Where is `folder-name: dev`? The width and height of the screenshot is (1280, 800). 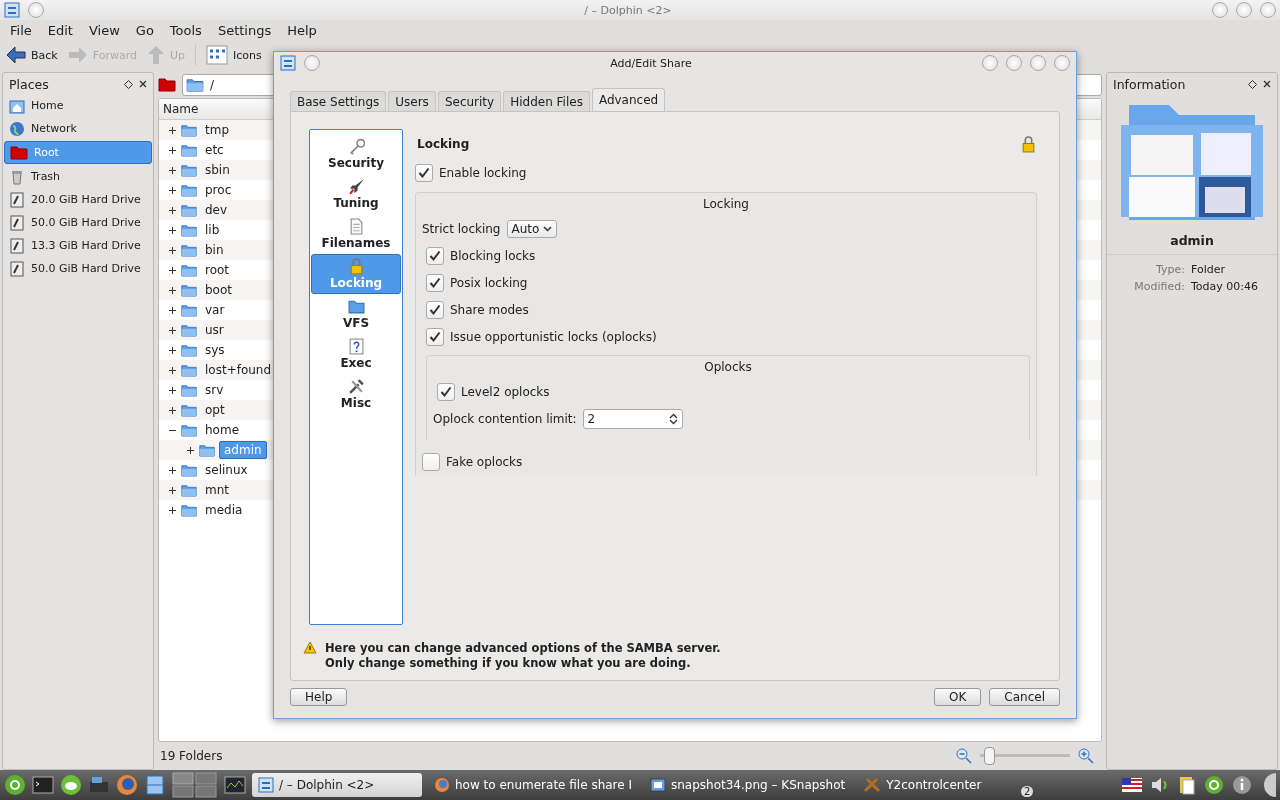
folder-name: dev is located at coordinates (216, 210).